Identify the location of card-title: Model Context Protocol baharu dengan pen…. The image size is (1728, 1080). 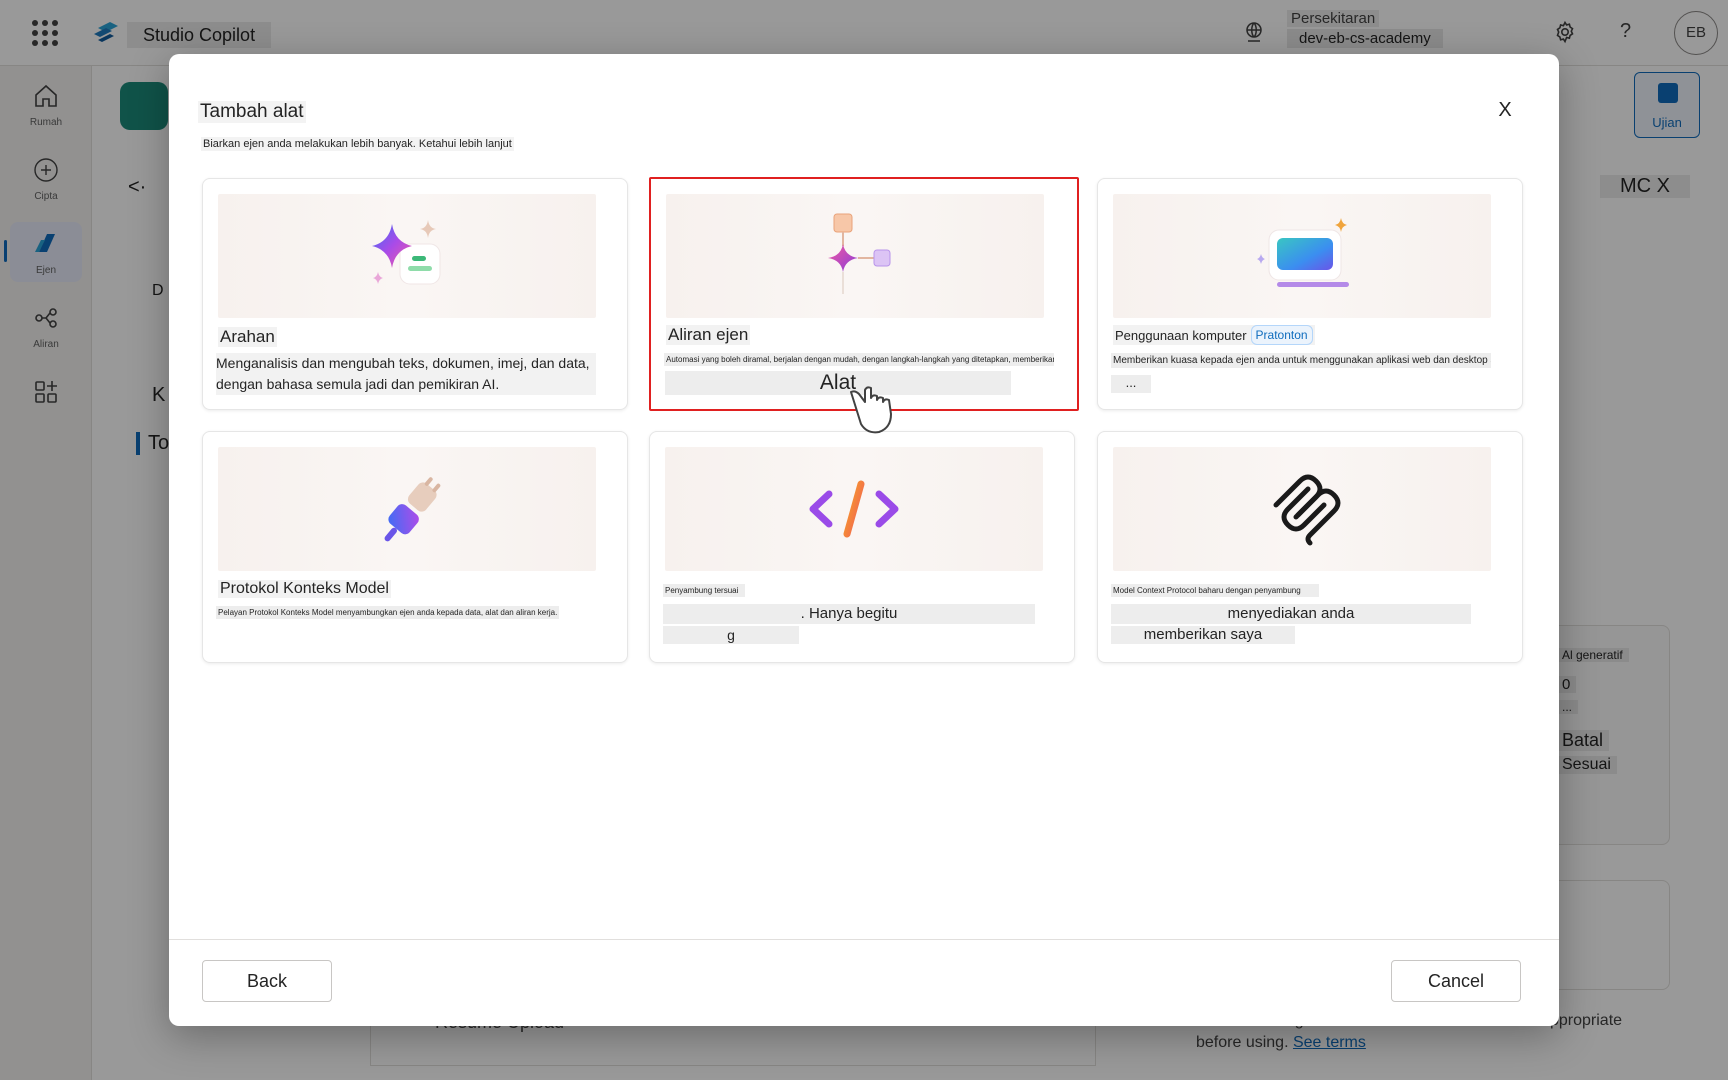
(1215, 590).